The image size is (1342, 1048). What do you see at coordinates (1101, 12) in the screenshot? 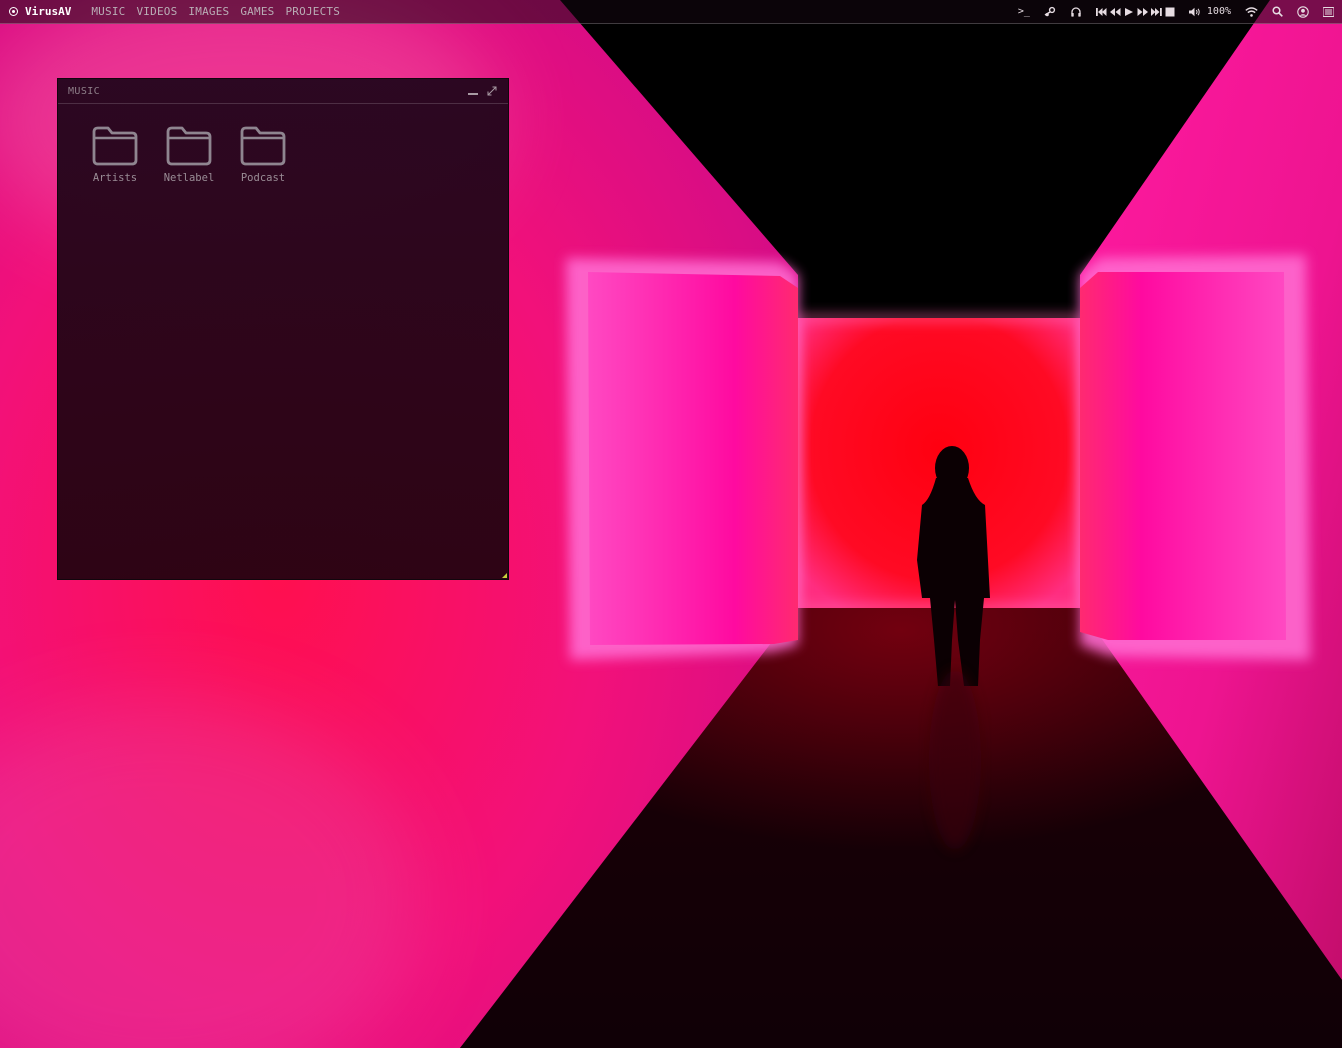
I see `skip-back-icon` at bounding box center [1101, 12].